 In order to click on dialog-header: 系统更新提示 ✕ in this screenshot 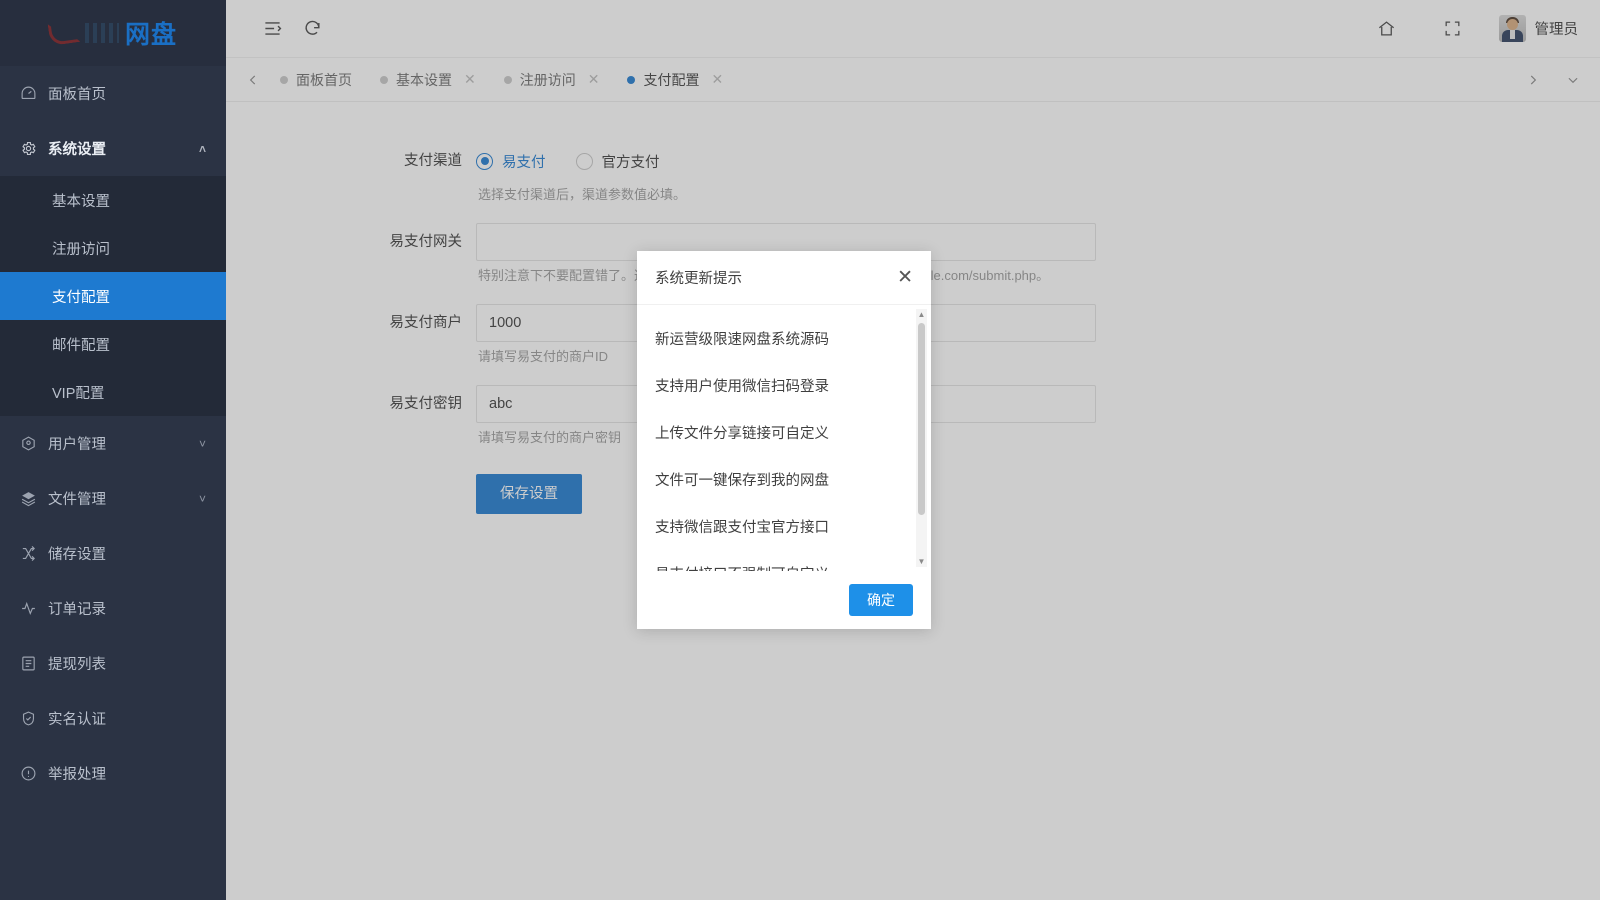, I will do `click(784, 278)`.